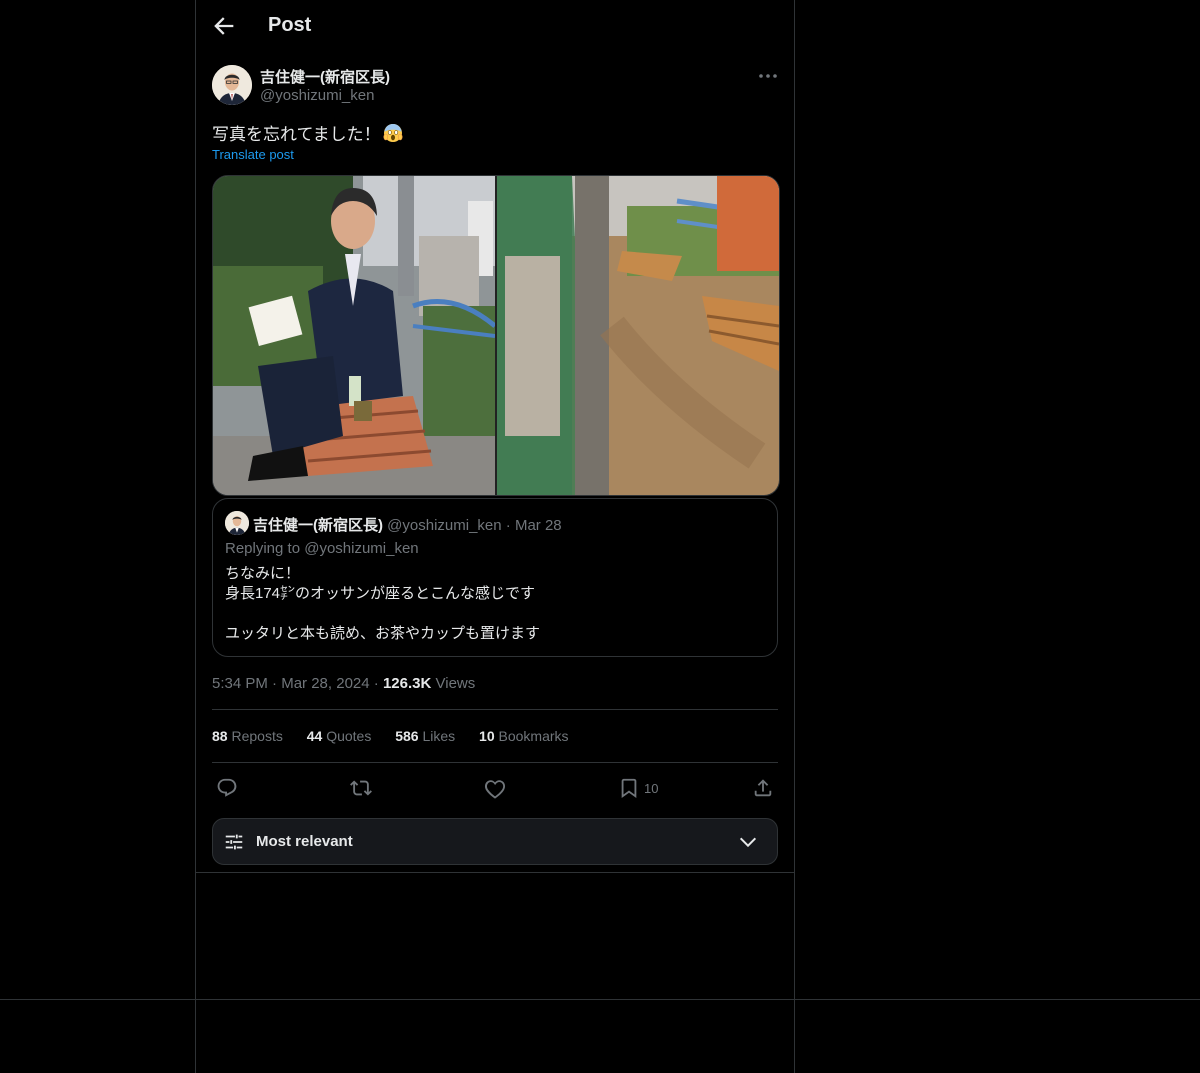  What do you see at coordinates (314, 736) in the screenshot?
I see `quotes-count: 44` at bounding box center [314, 736].